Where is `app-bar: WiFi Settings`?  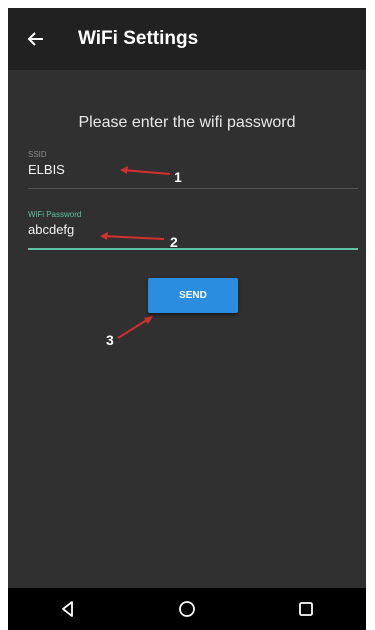 app-bar: WiFi Settings is located at coordinates (187, 39).